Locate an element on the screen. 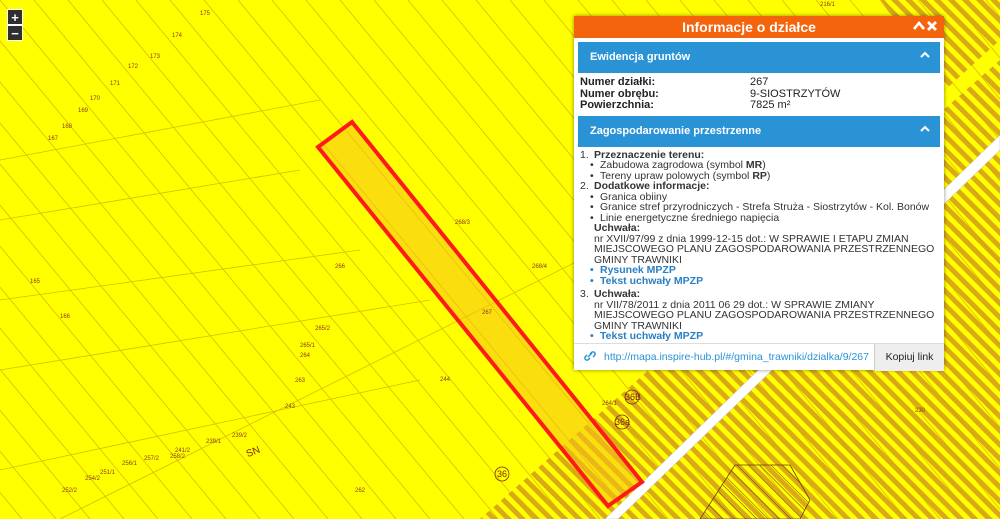  parcel-number-label: 265/1 is located at coordinates (308, 346).